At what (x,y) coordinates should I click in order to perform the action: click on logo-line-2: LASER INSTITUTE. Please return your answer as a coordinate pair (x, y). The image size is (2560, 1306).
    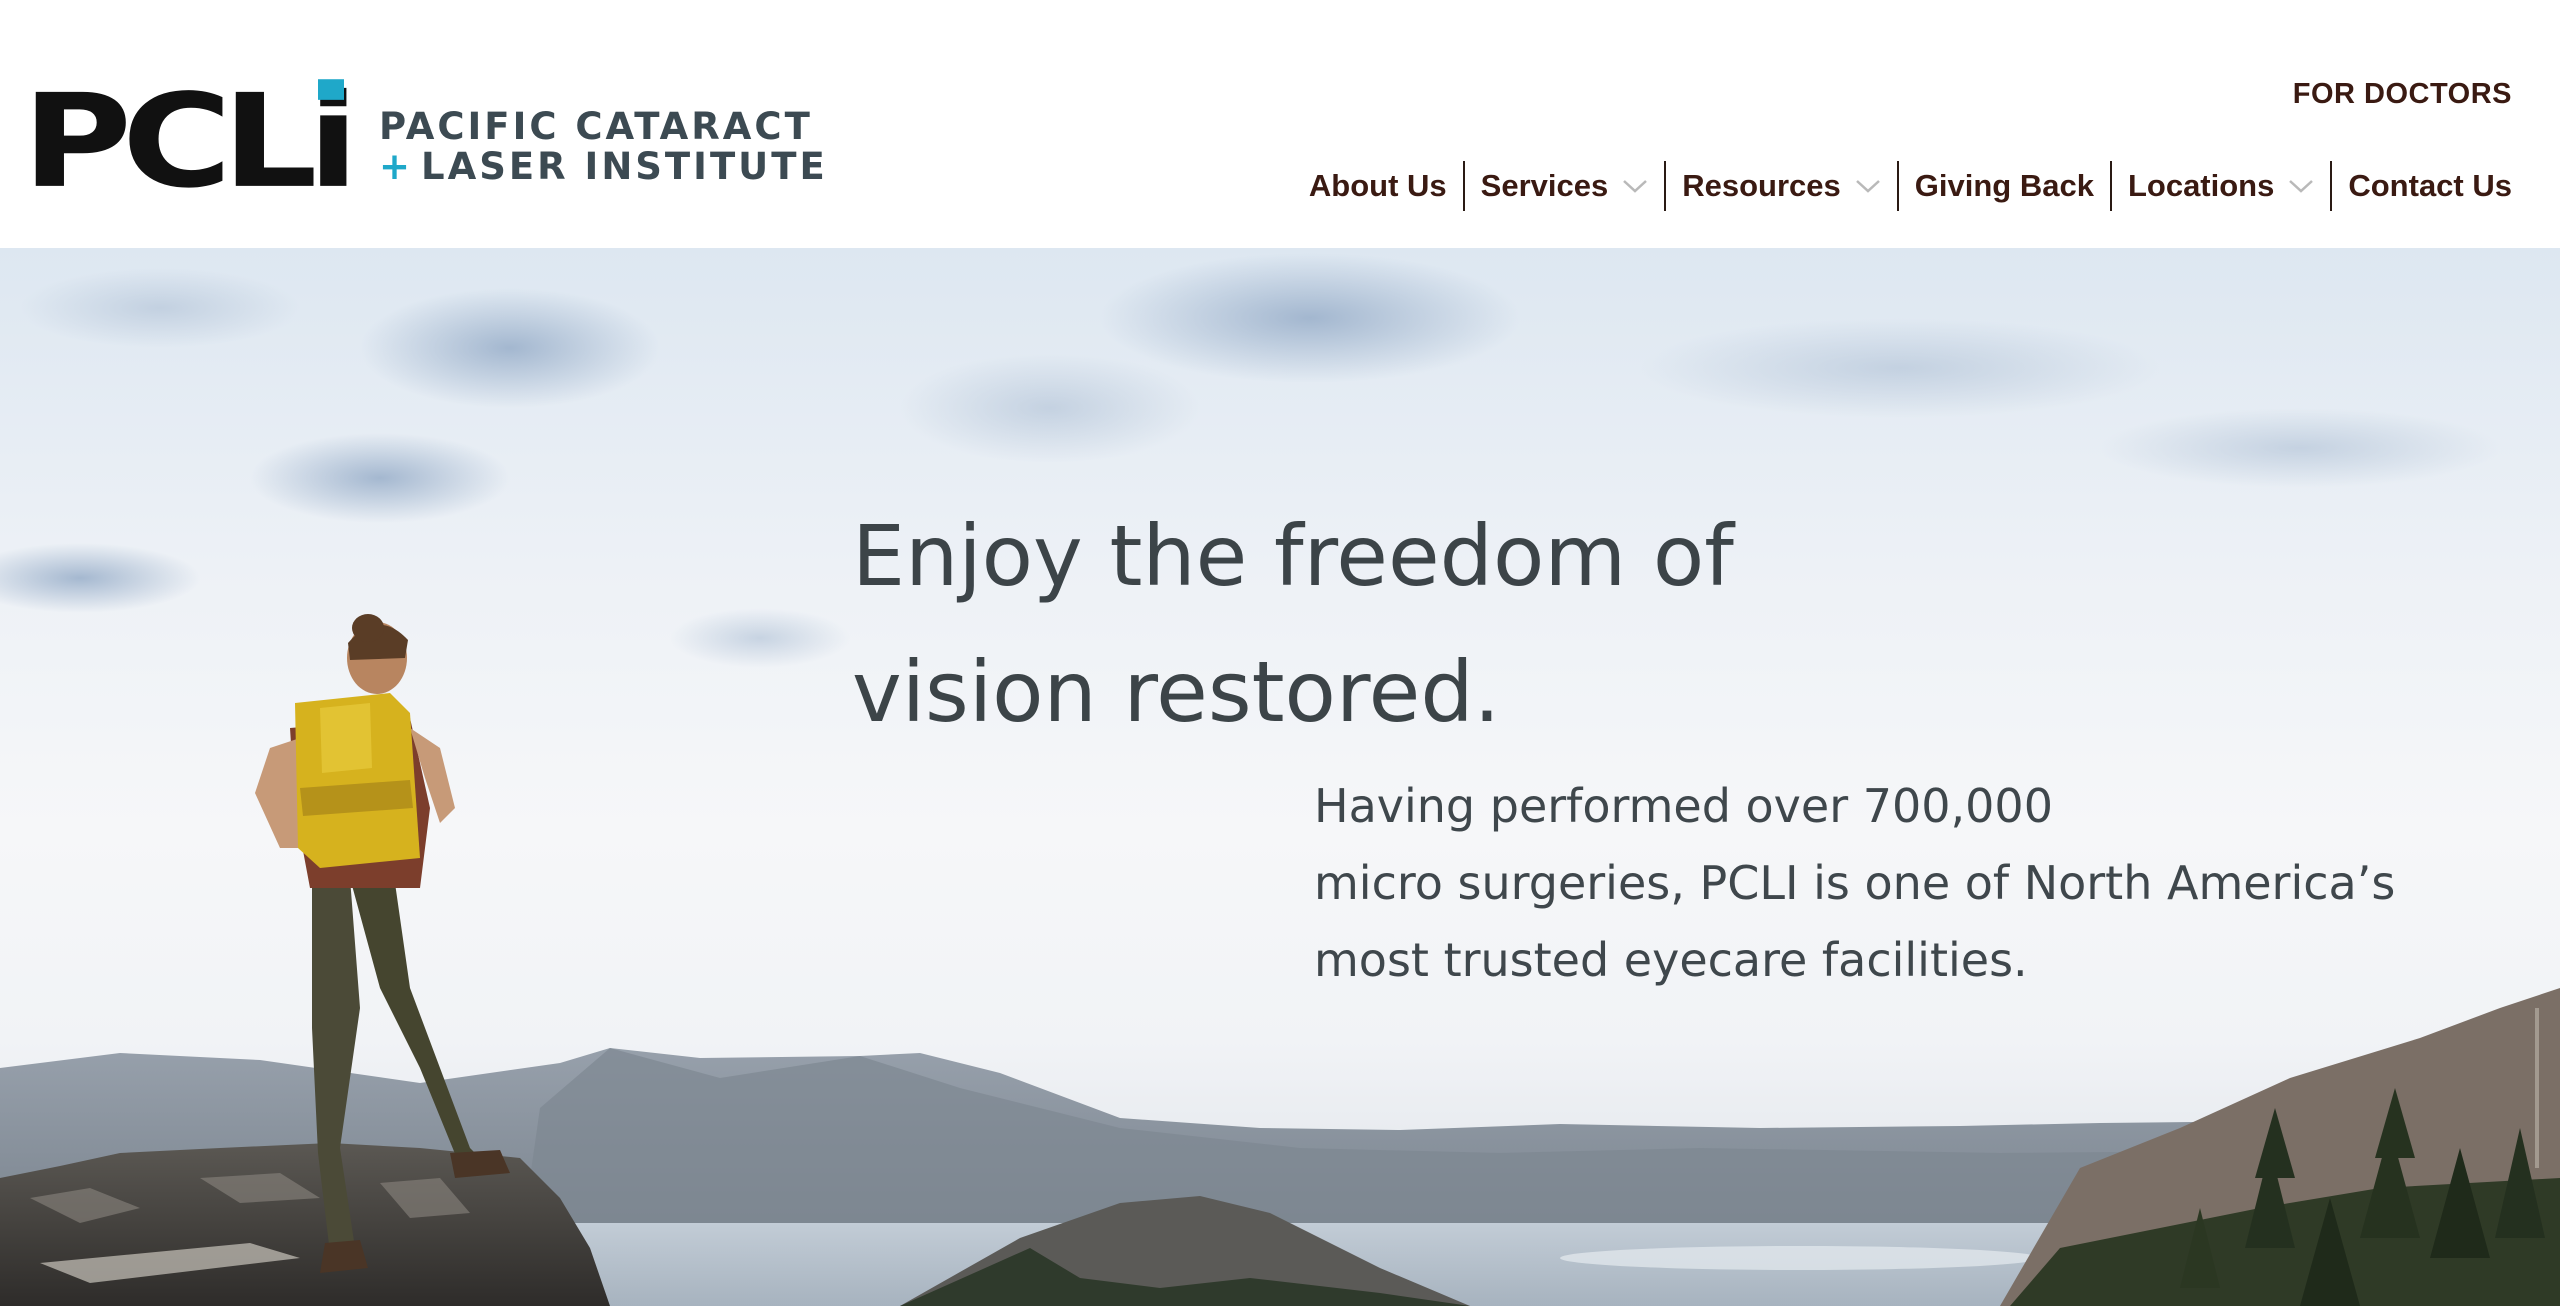
    Looking at the image, I should click on (624, 166).